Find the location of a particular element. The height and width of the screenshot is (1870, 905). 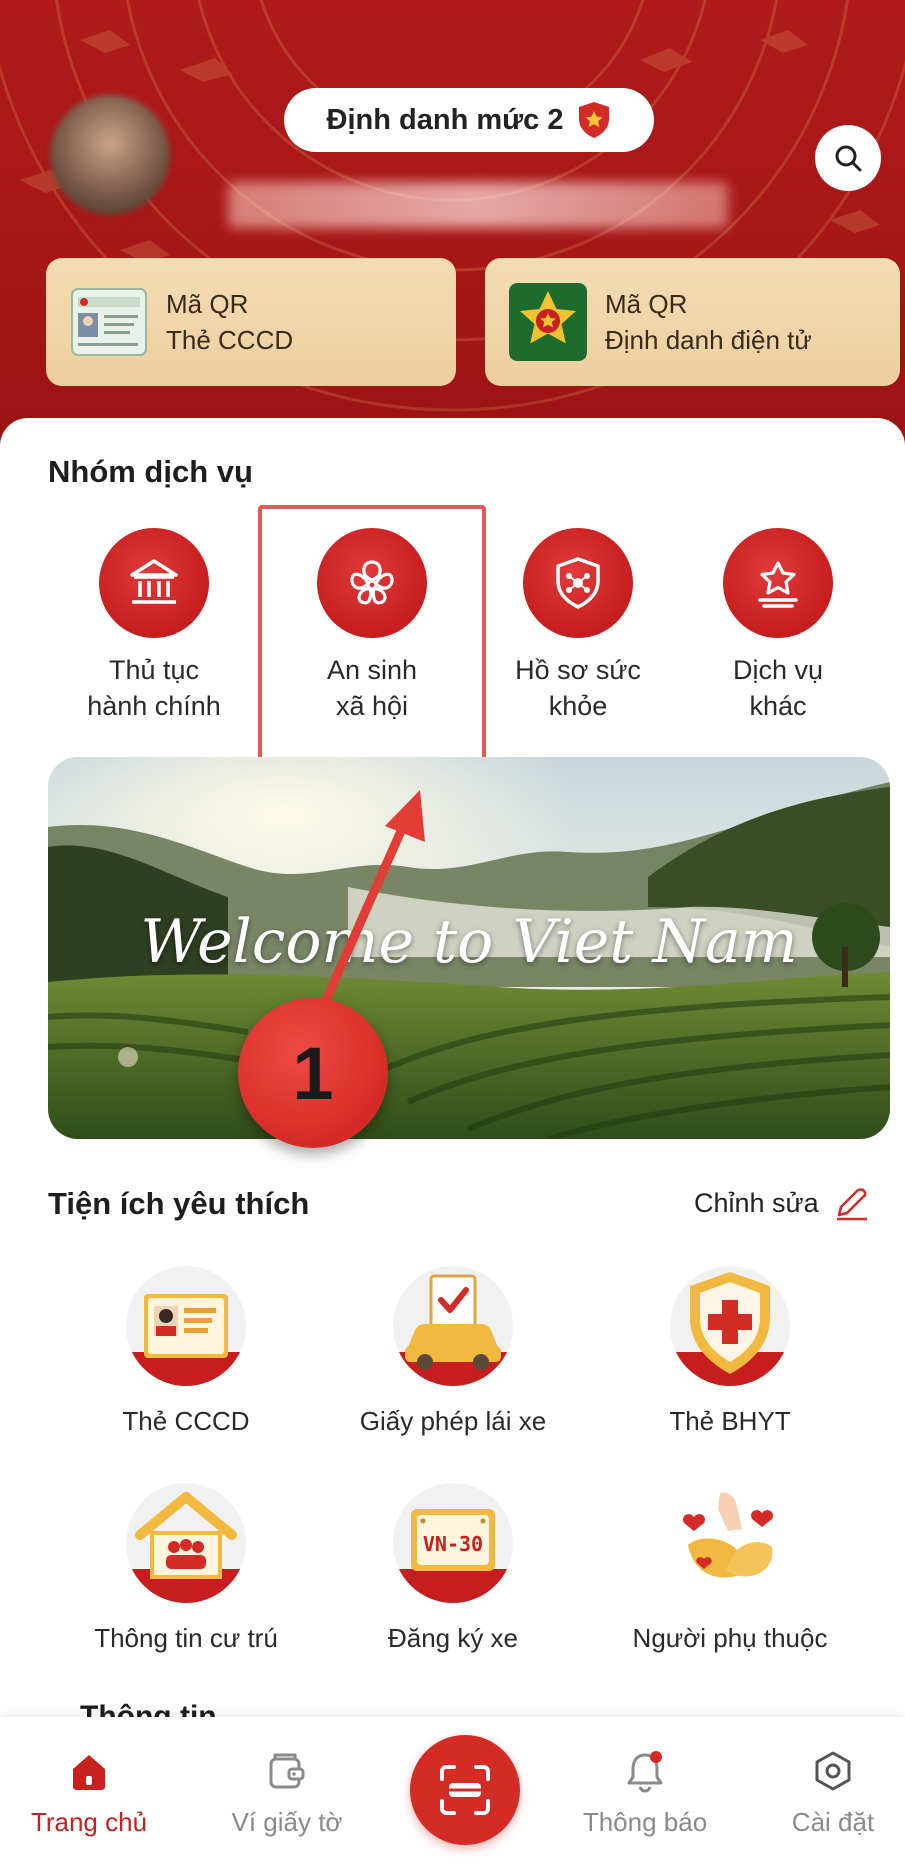

bank-icon is located at coordinates (154, 581).